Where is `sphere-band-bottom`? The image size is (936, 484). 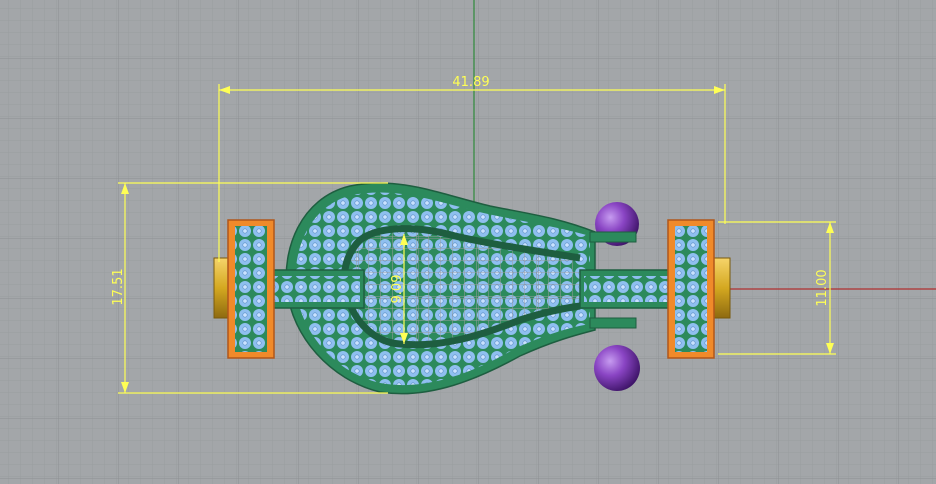 sphere-band-bottom is located at coordinates (613, 323).